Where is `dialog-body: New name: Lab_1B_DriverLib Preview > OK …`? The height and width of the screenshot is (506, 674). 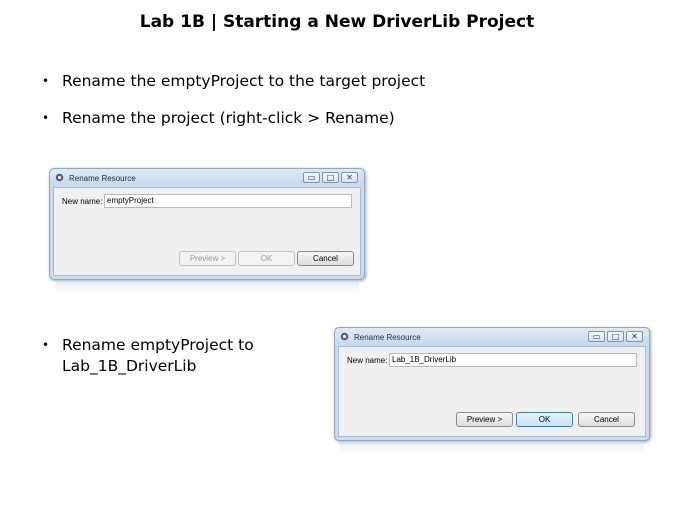
dialog-body: New name: Lab_1B_DriverLib Preview > OK … is located at coordinates (492, 391).